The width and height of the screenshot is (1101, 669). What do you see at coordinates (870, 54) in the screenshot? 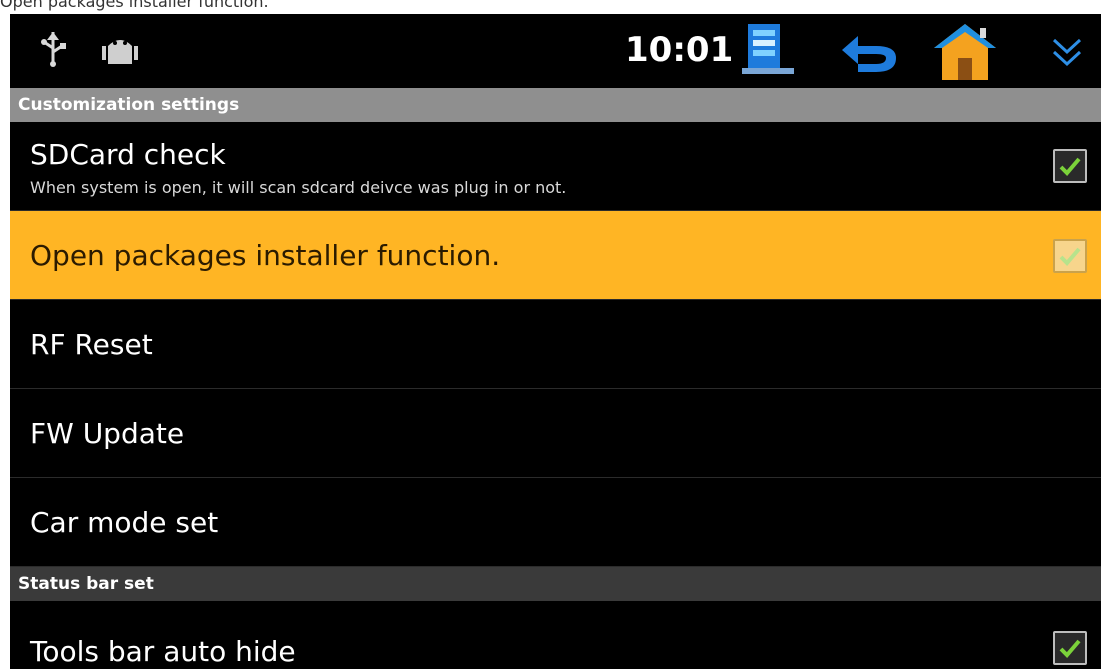
I see `back-icon` at bounding box center [870, 54].